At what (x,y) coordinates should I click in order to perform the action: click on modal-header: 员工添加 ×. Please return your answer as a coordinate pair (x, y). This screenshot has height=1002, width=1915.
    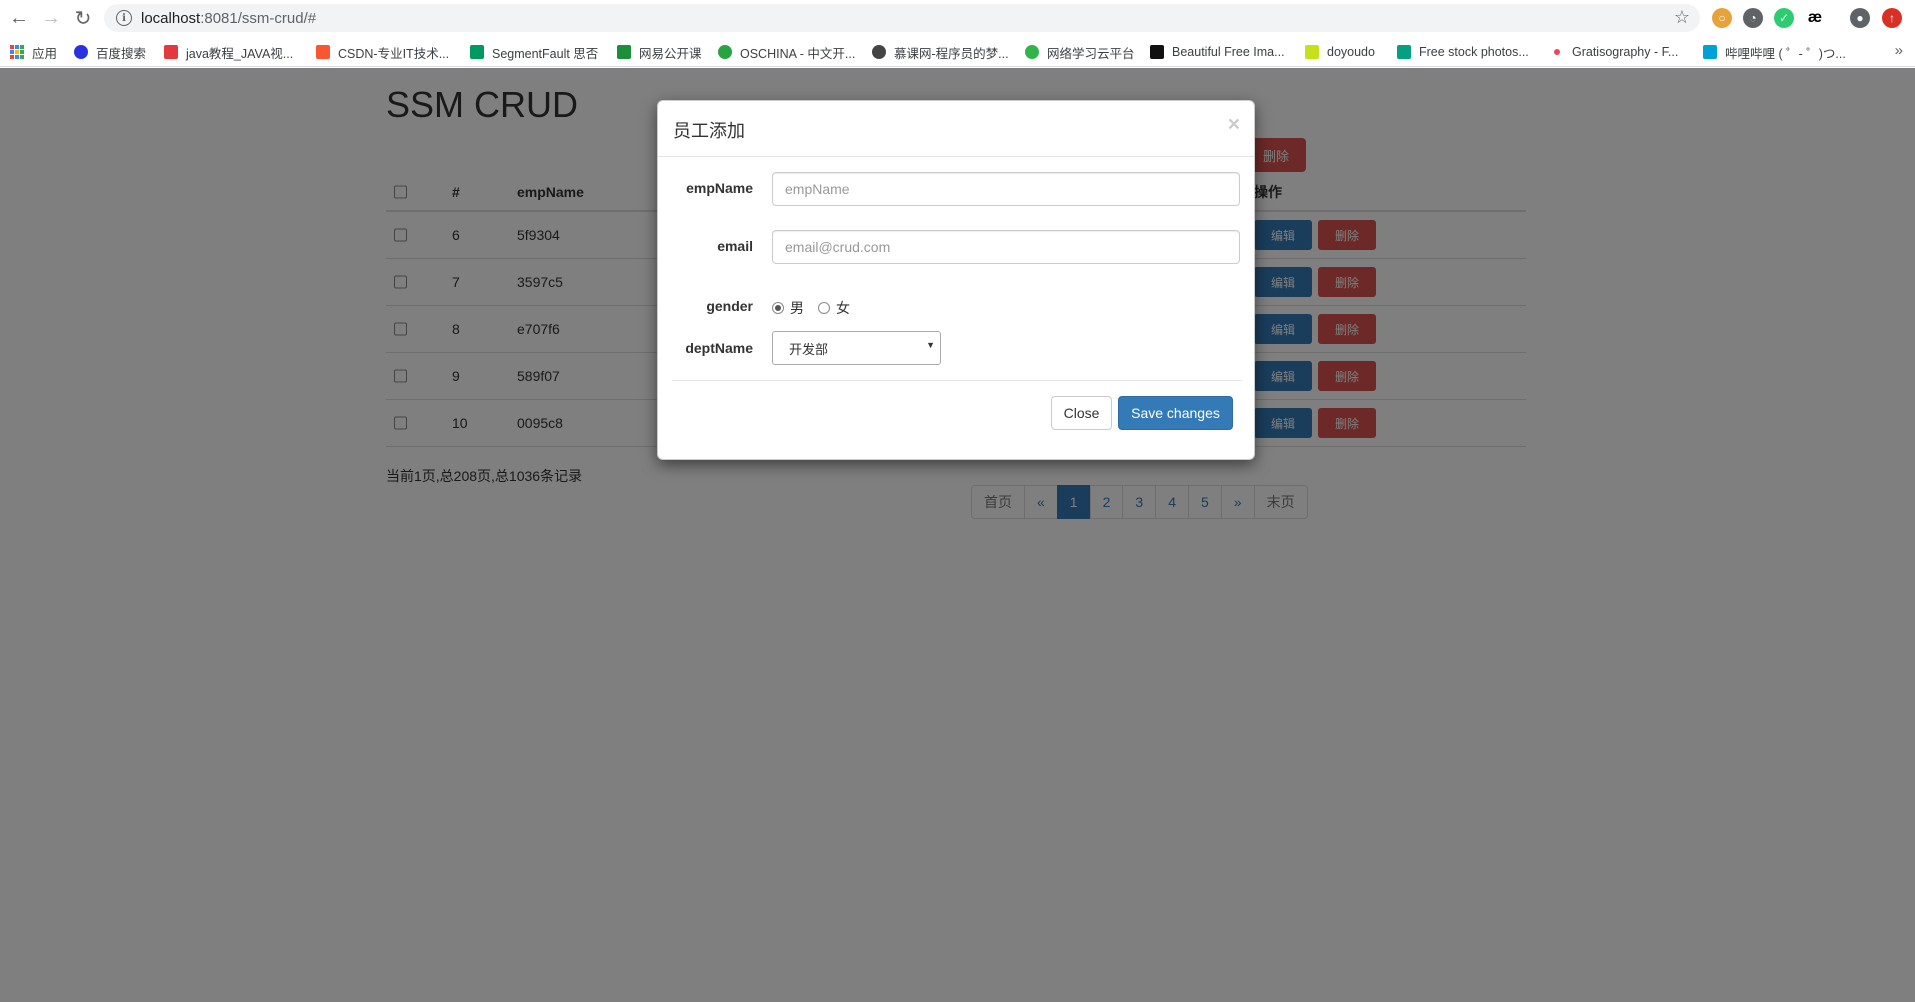
    Looking at the image, I should click on (956, 129).